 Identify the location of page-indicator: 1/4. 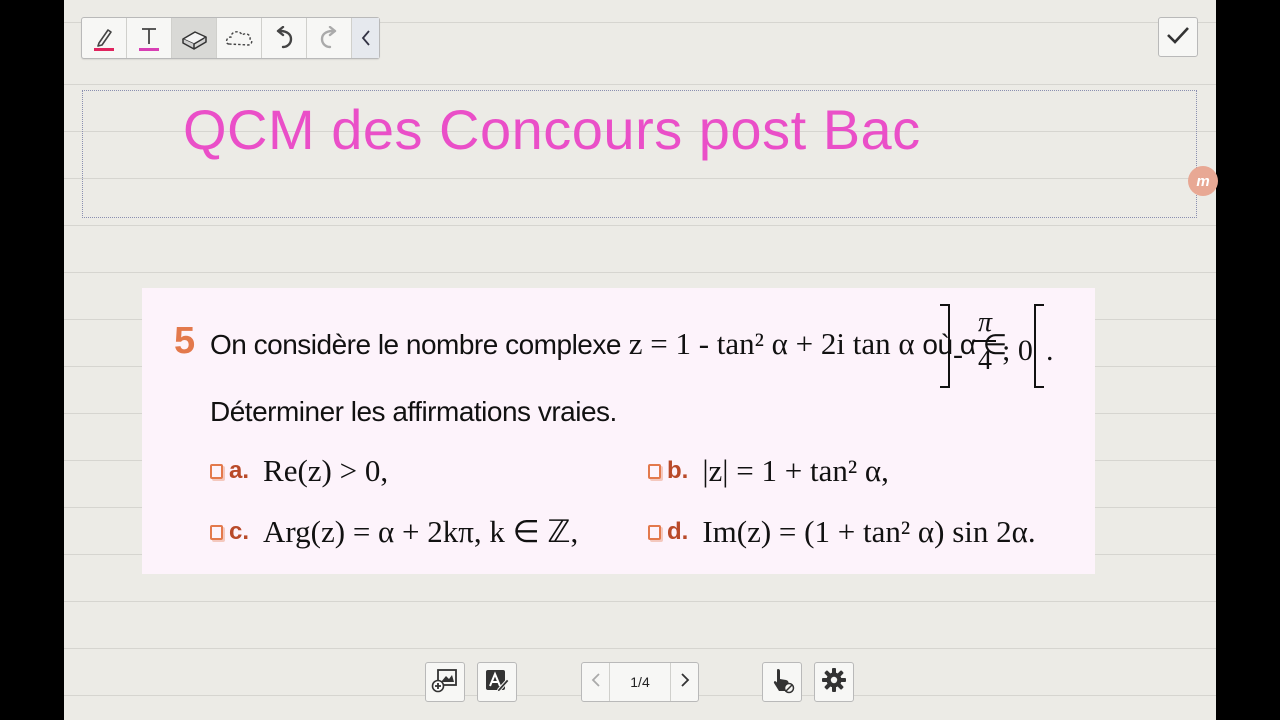
(640, 682).